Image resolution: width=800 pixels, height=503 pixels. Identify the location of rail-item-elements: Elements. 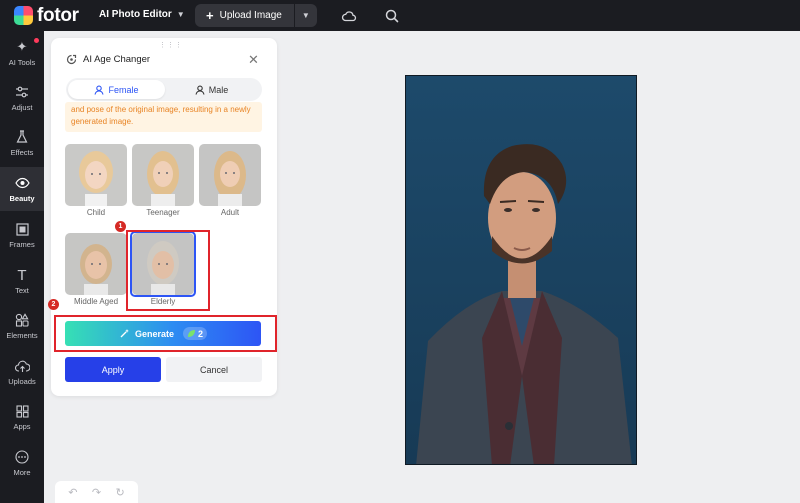
(22, 326).